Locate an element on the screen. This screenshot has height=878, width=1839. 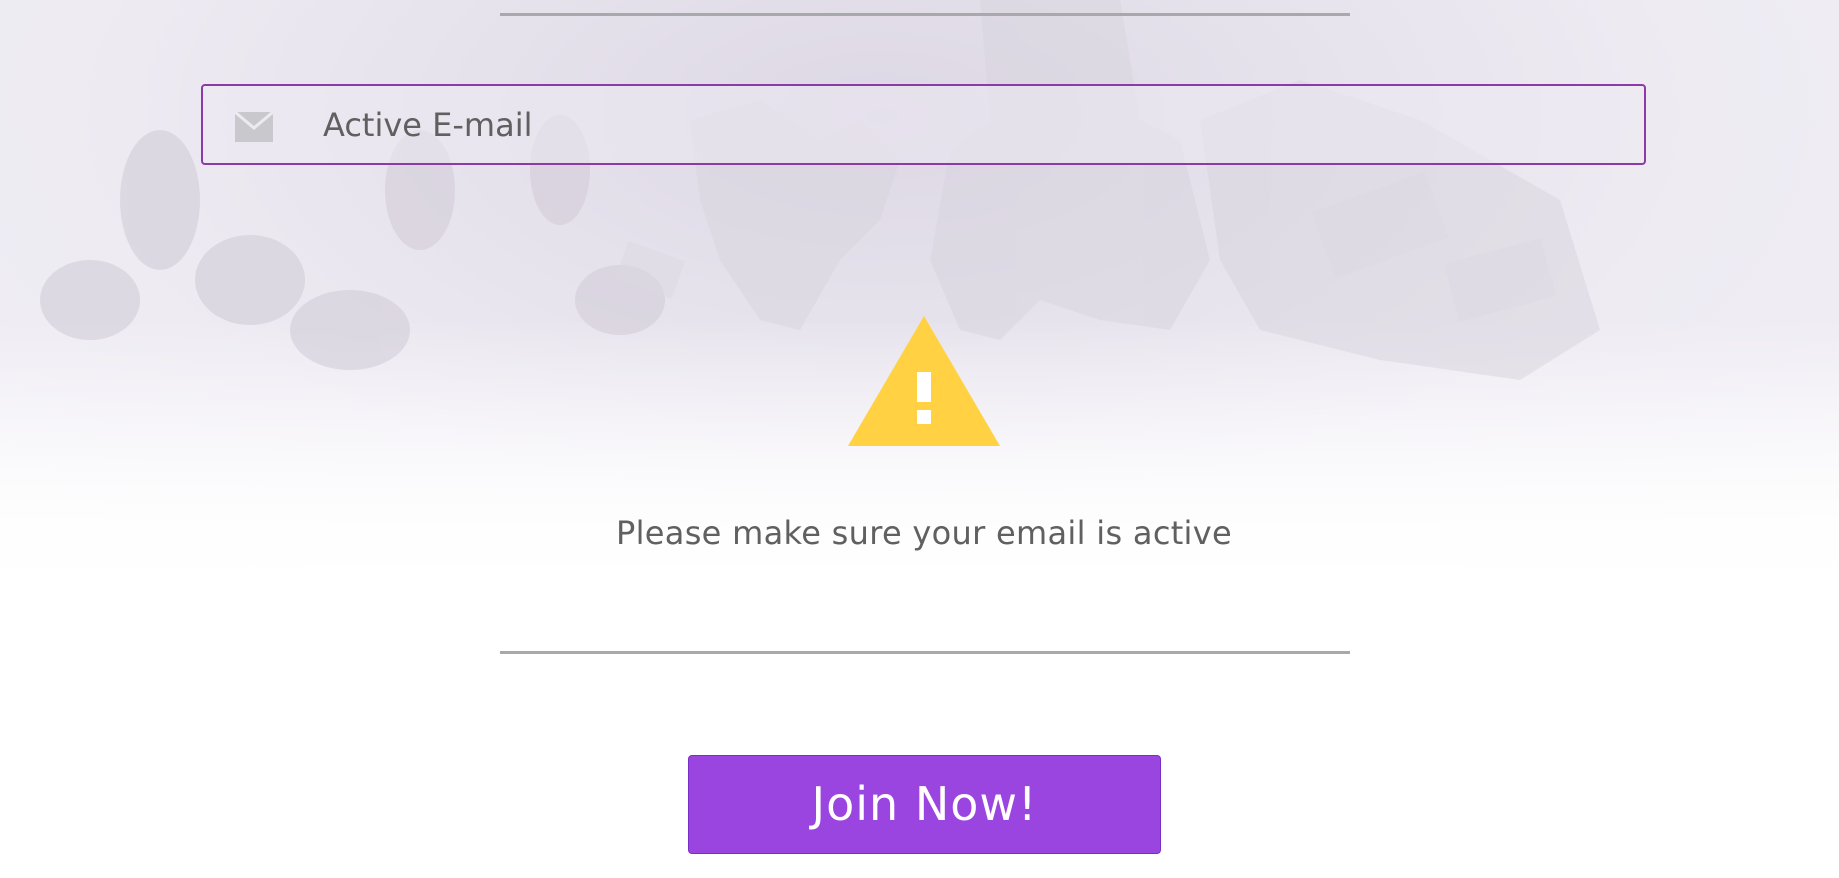
join-now-button: Join Now! is located at coordinates (924, 804).